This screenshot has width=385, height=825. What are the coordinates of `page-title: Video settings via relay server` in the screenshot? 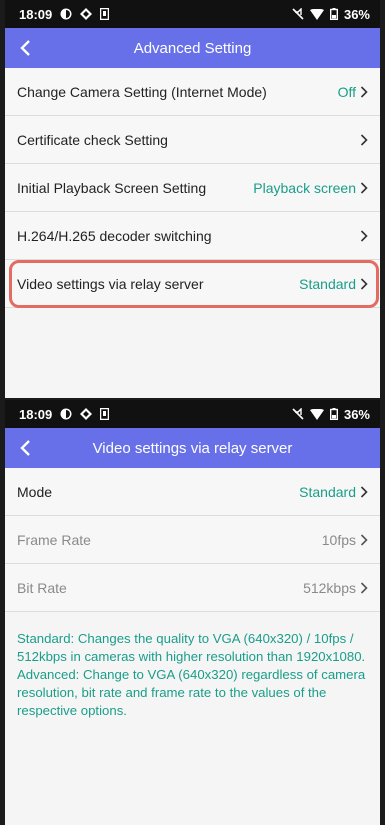 It's located at (192, 448).